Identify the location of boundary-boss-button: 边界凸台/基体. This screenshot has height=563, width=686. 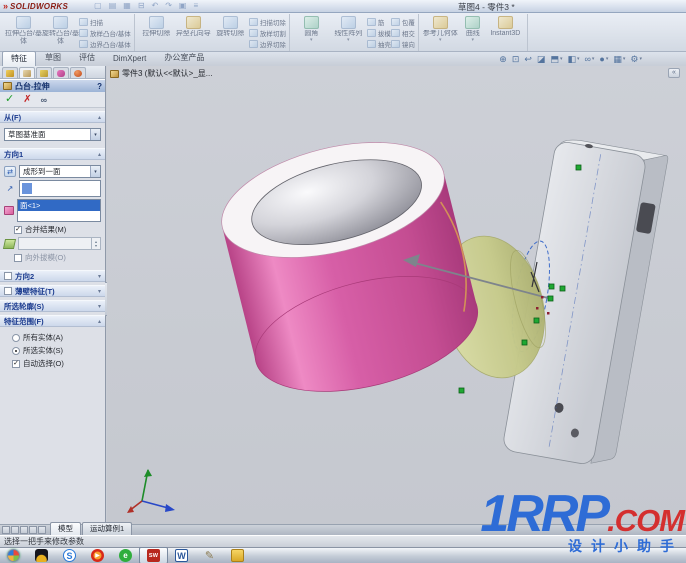
(105, 44).